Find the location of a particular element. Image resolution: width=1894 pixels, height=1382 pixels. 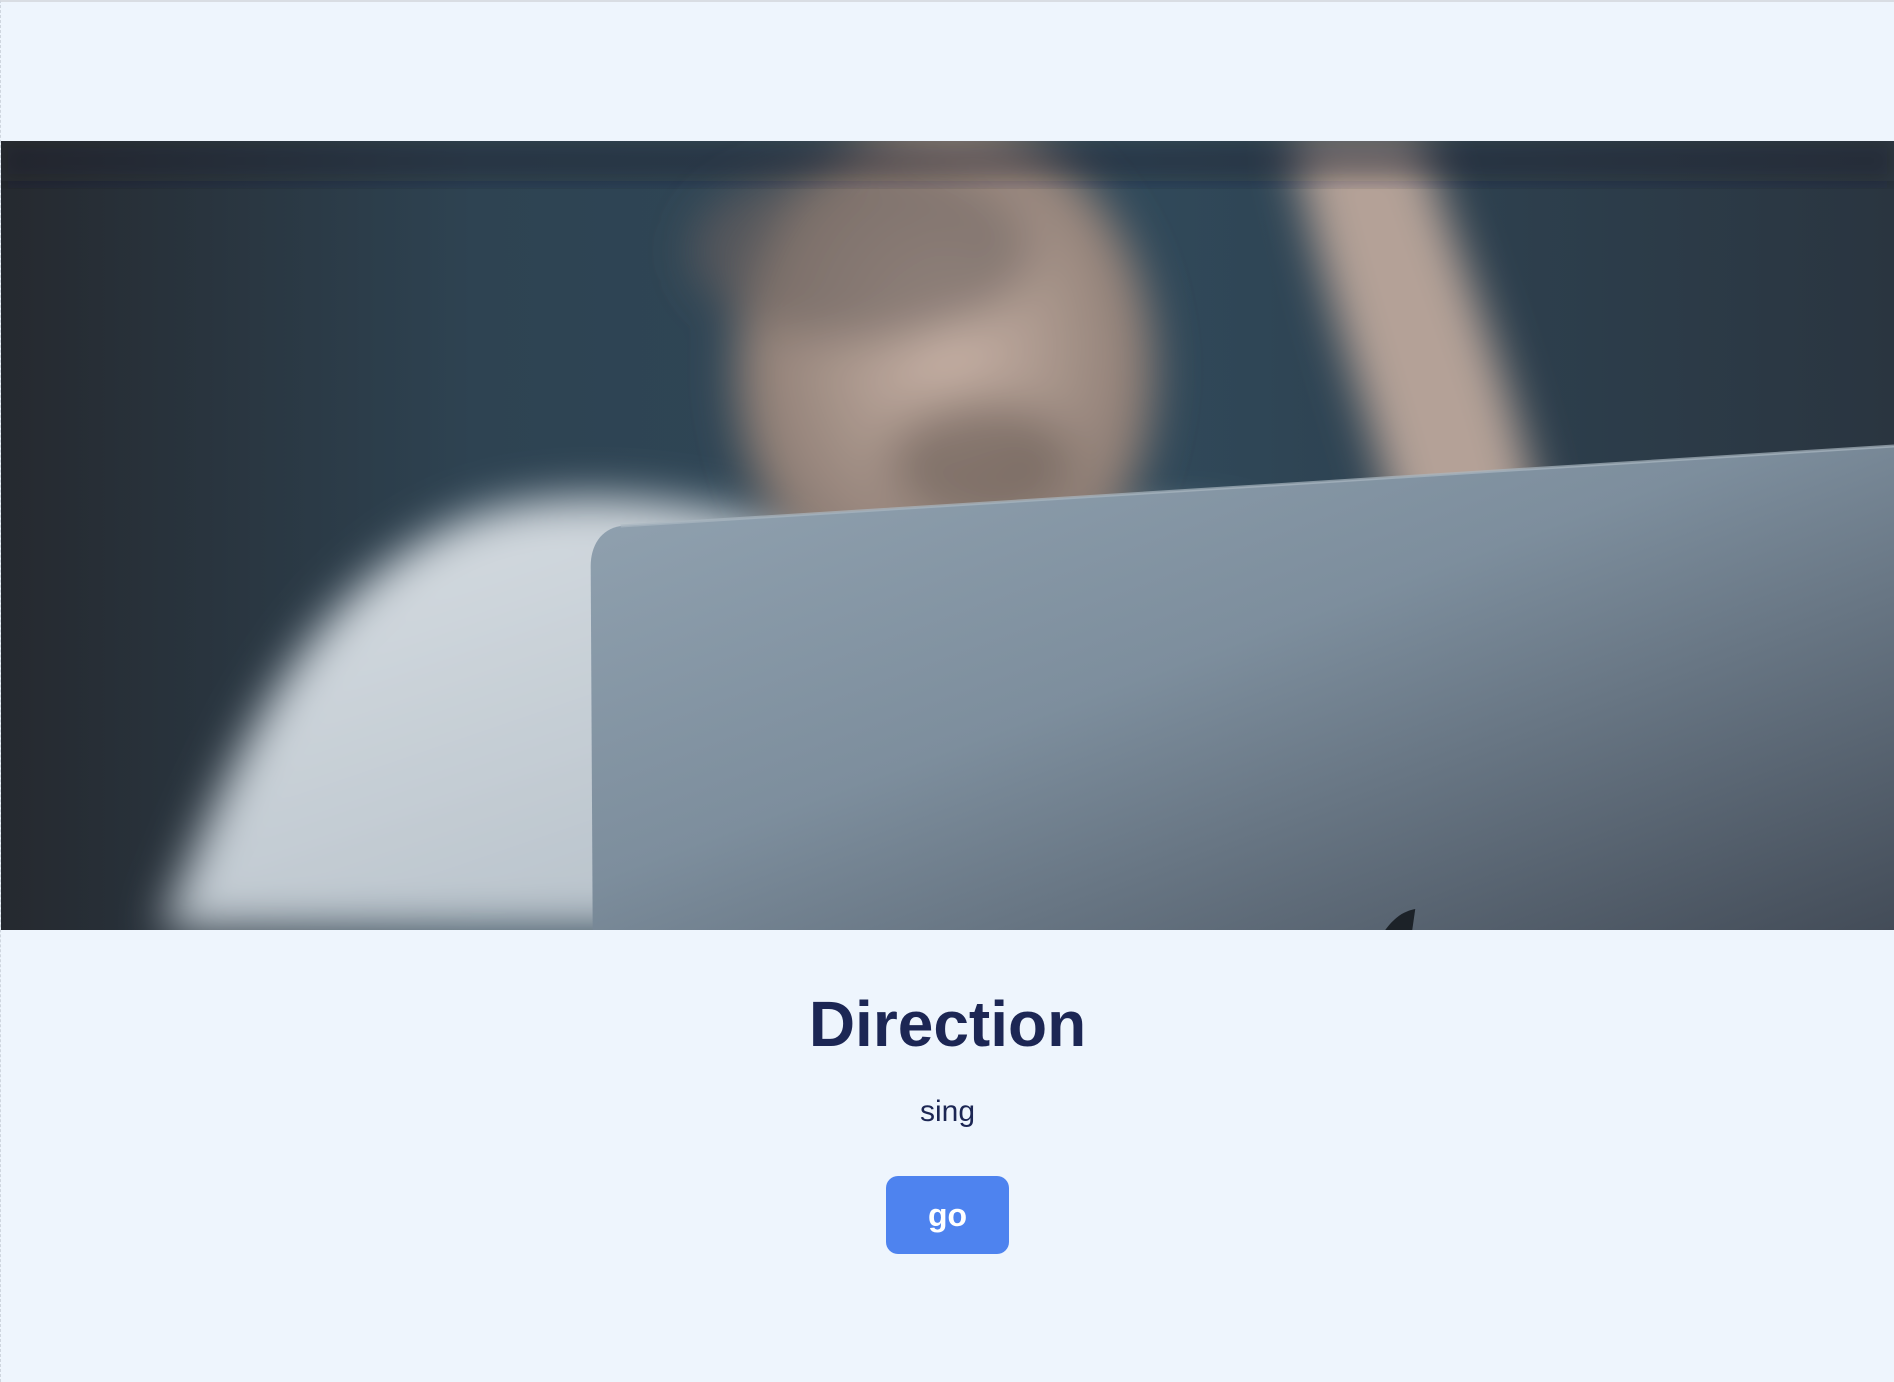

top-spacer is located at coordinates (947, 71).